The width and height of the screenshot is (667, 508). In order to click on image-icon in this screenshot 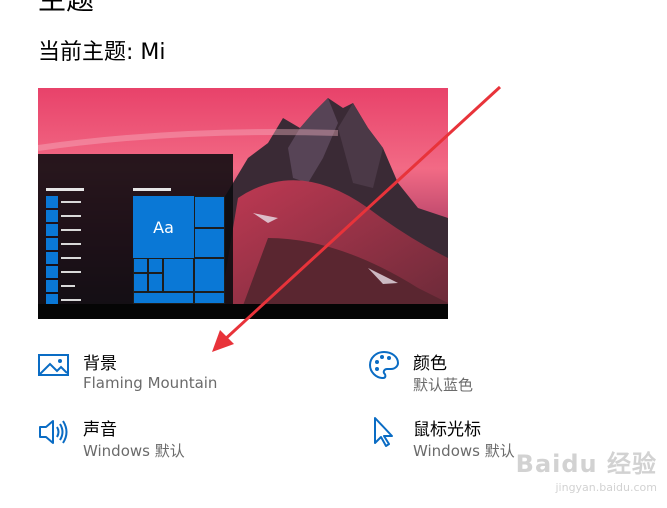, I will do `click(53, 365)`.